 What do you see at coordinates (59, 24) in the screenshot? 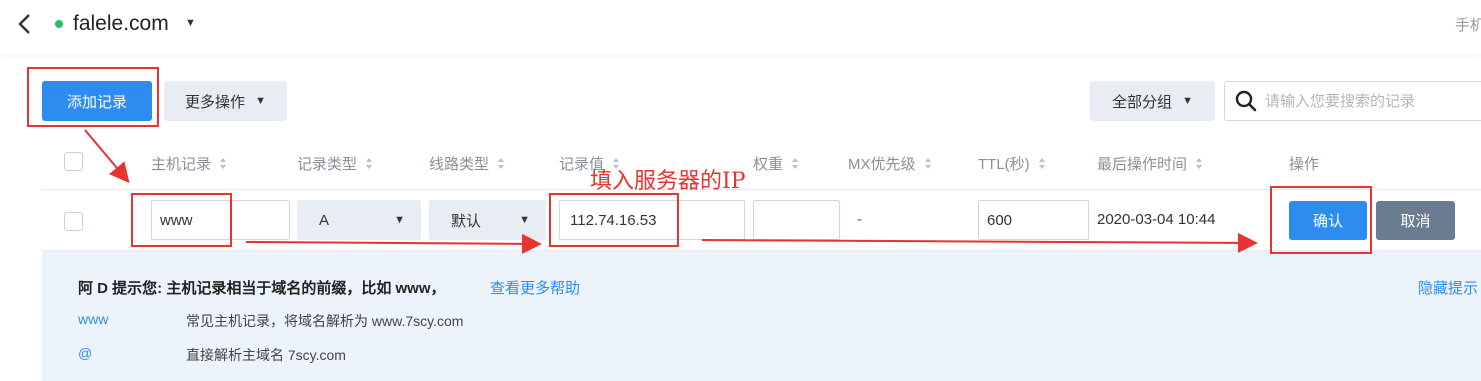
I see `status-online-icon` at bounding box center [59, 24].